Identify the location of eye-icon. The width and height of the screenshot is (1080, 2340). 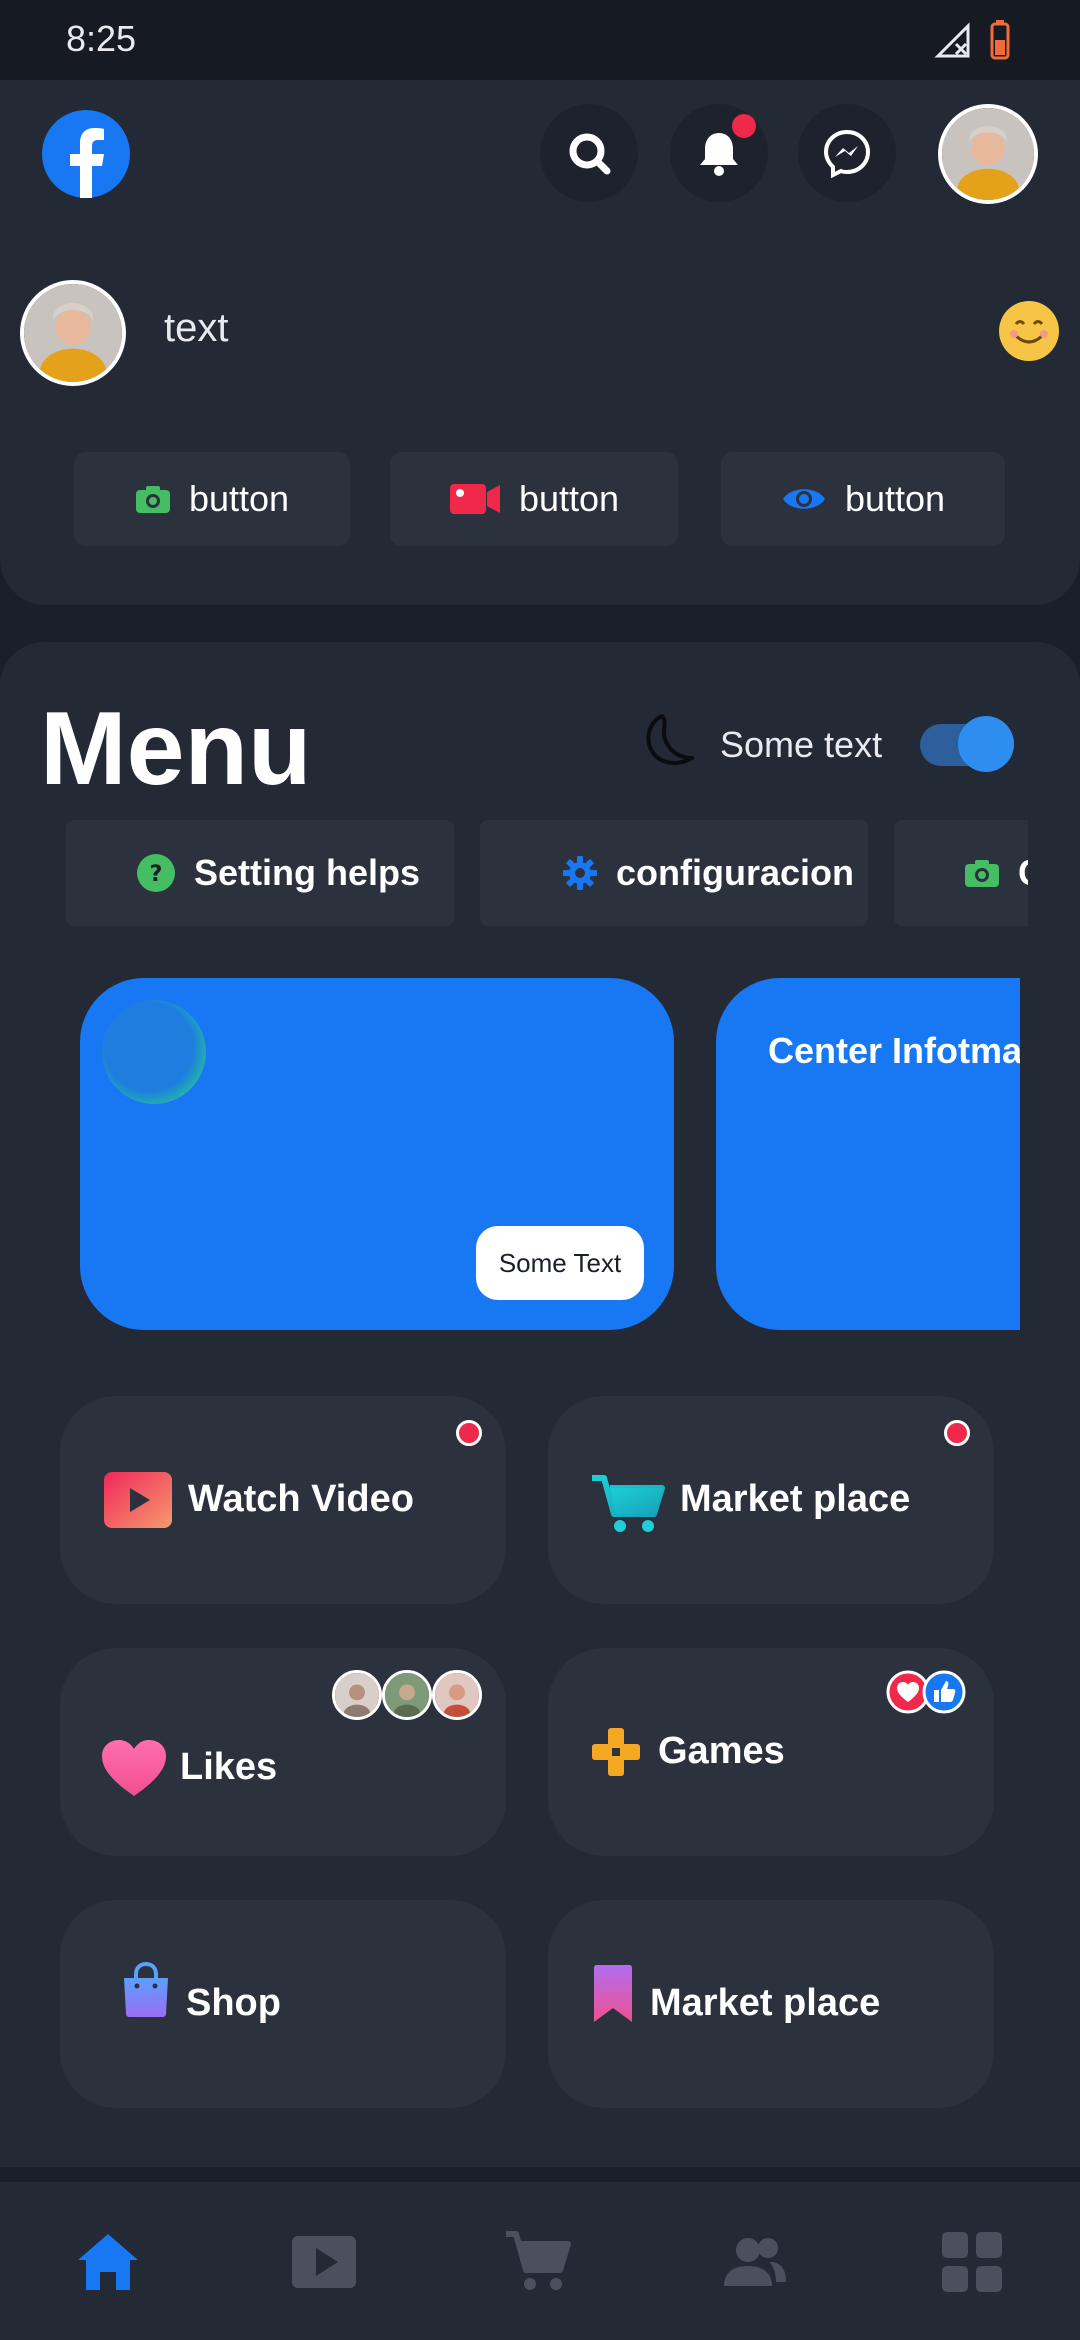
(803, 499).